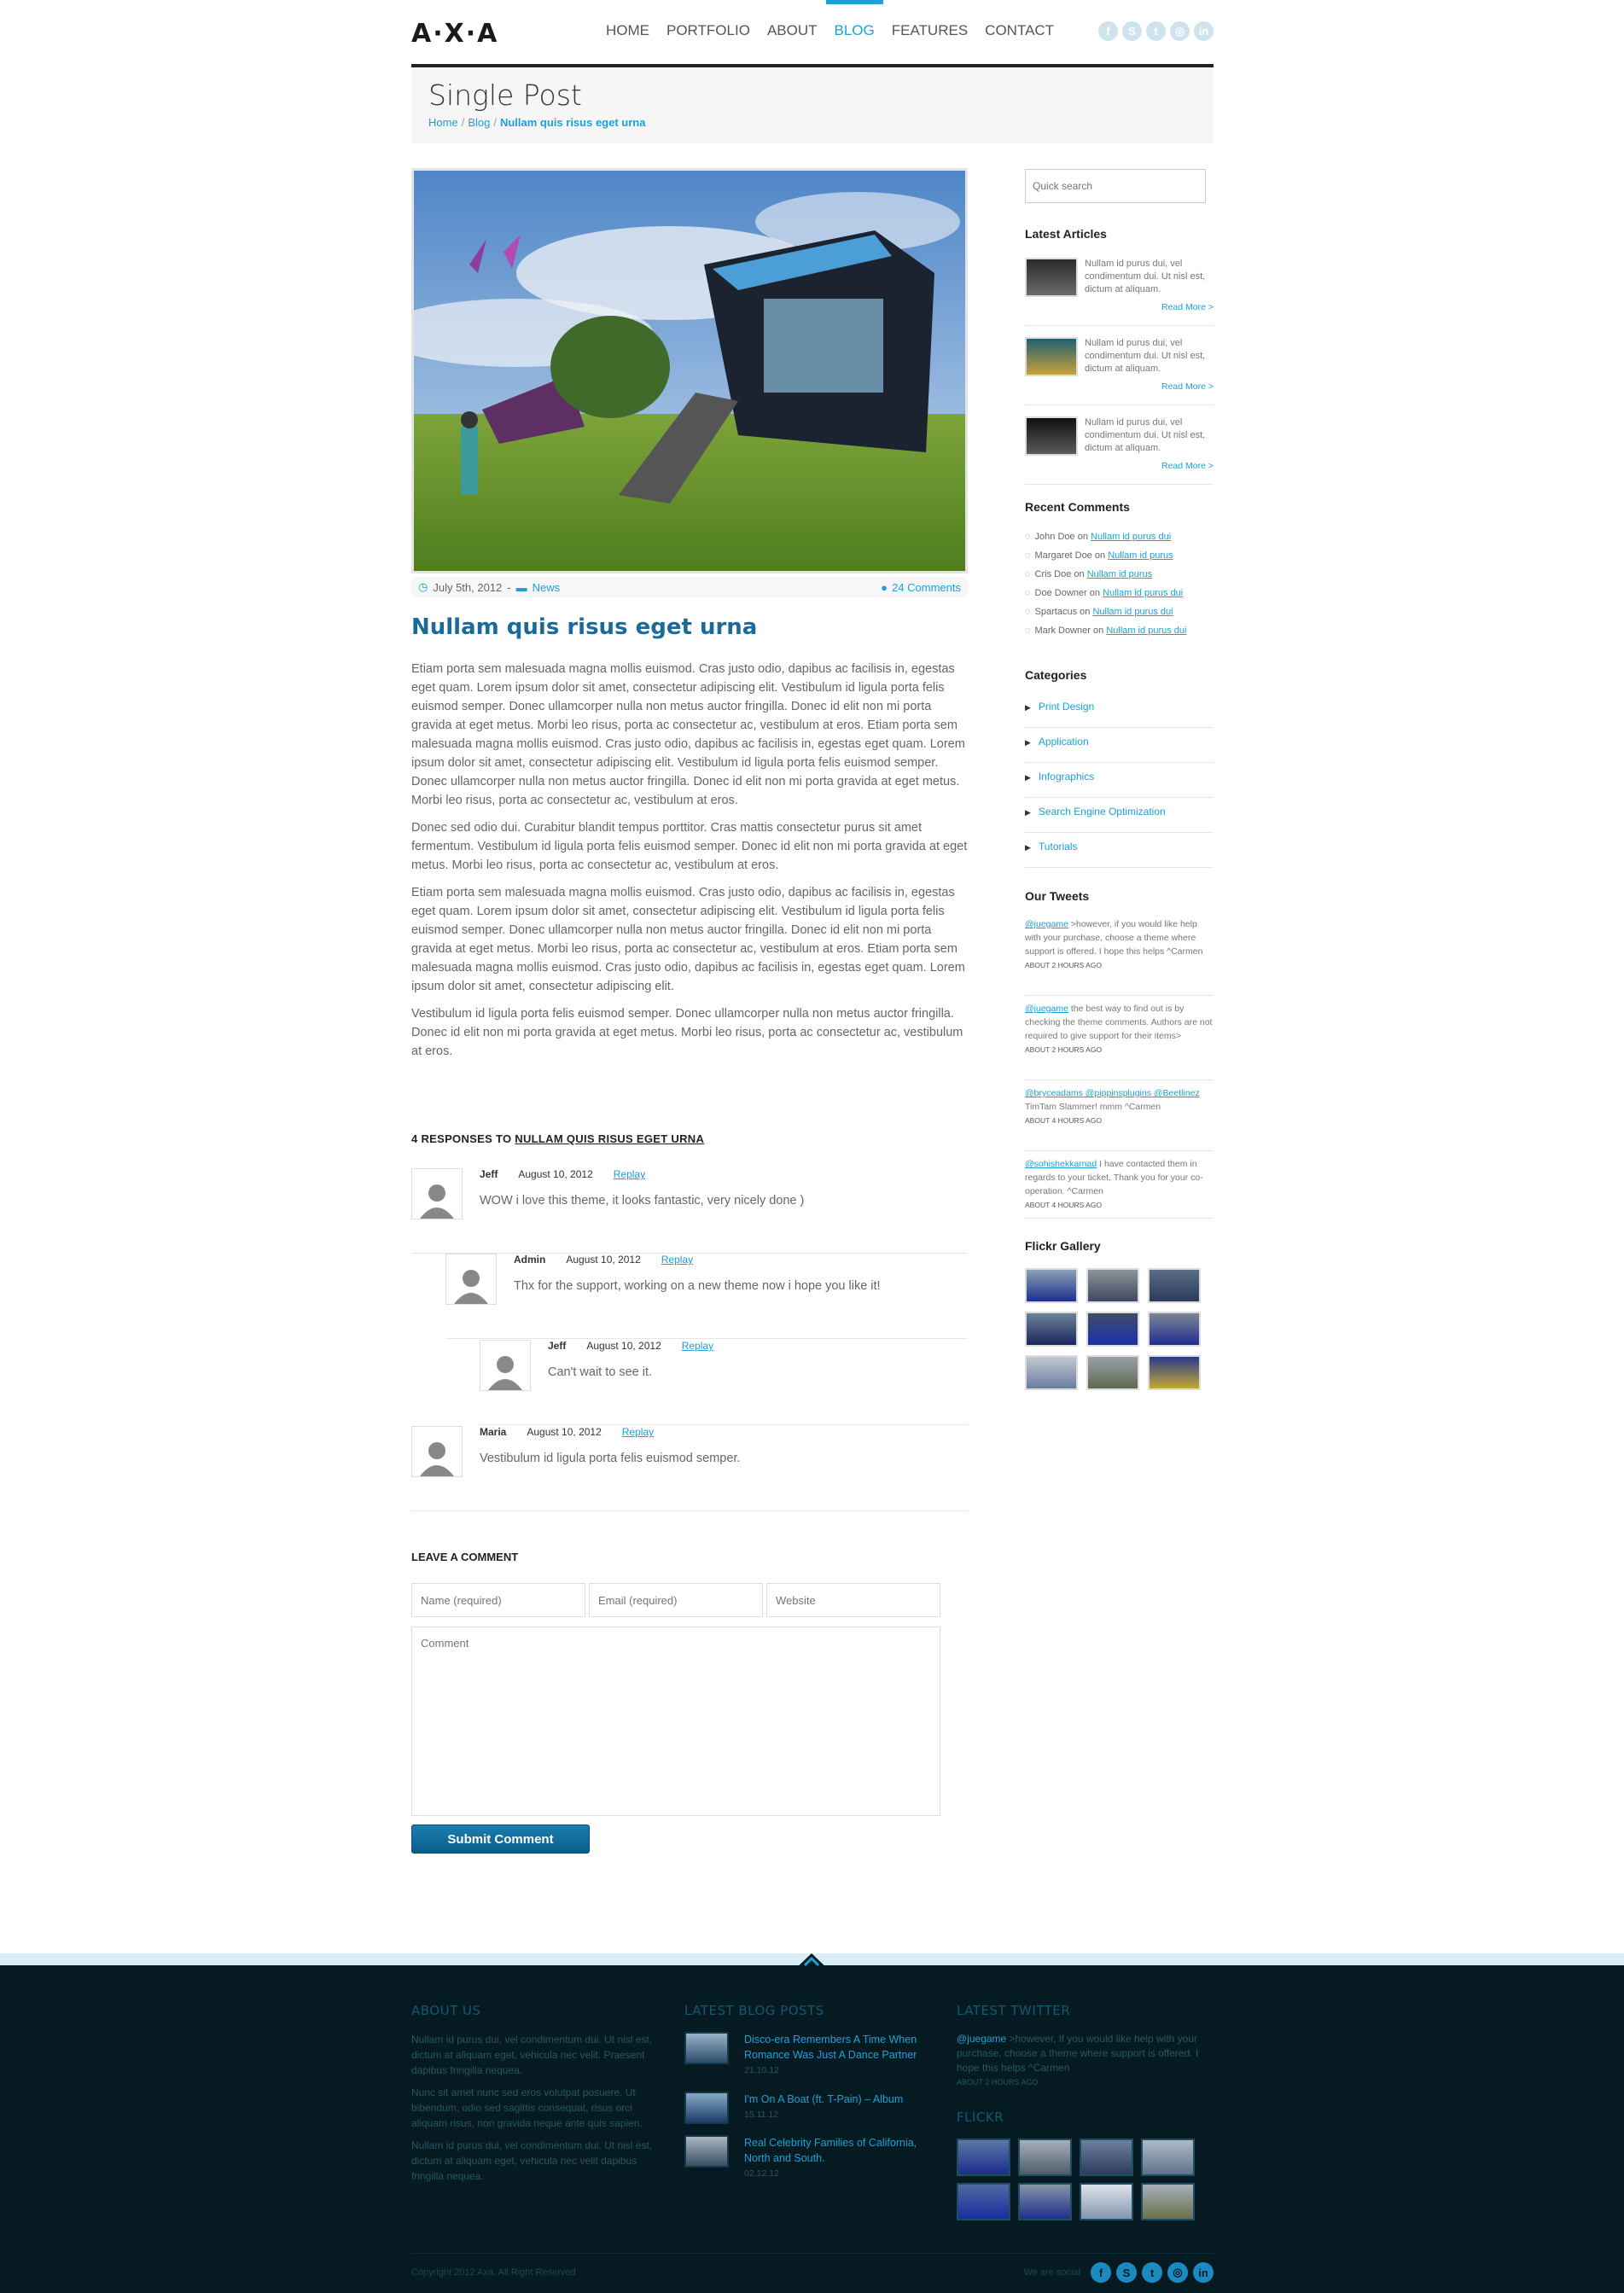 This screenshot has height=2293, width=1624. Describe the element at coordinates (1060, 593) in the screenshot. I see `recent-comment-author: Doe Downer` at that location.